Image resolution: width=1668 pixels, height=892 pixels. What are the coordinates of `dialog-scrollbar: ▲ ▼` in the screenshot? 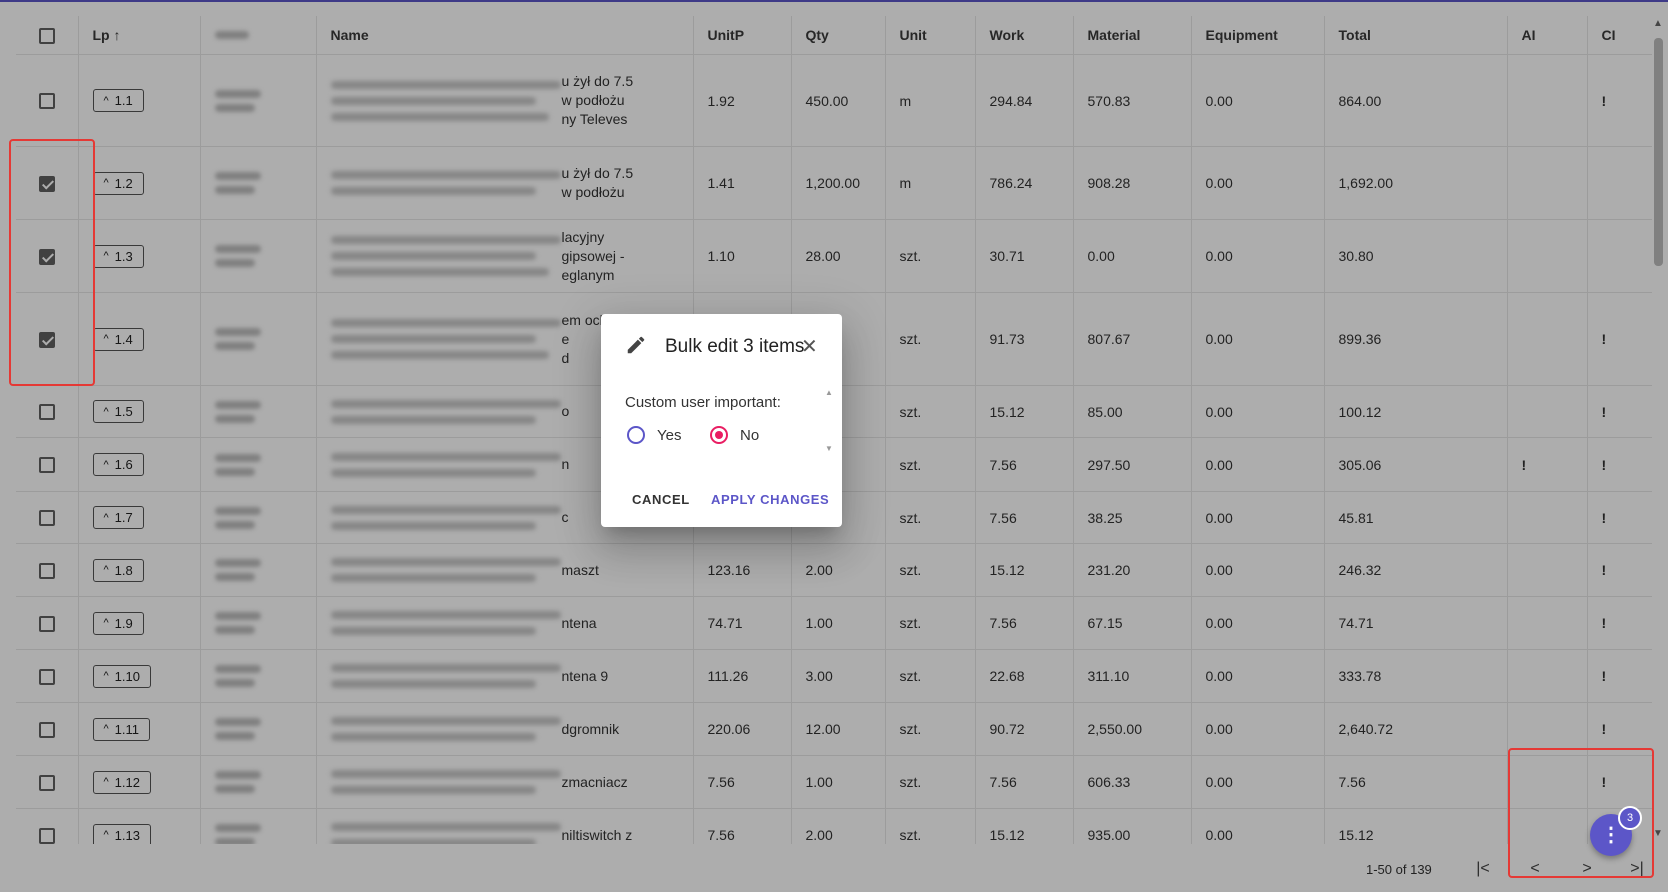 It's located at (830, 421).